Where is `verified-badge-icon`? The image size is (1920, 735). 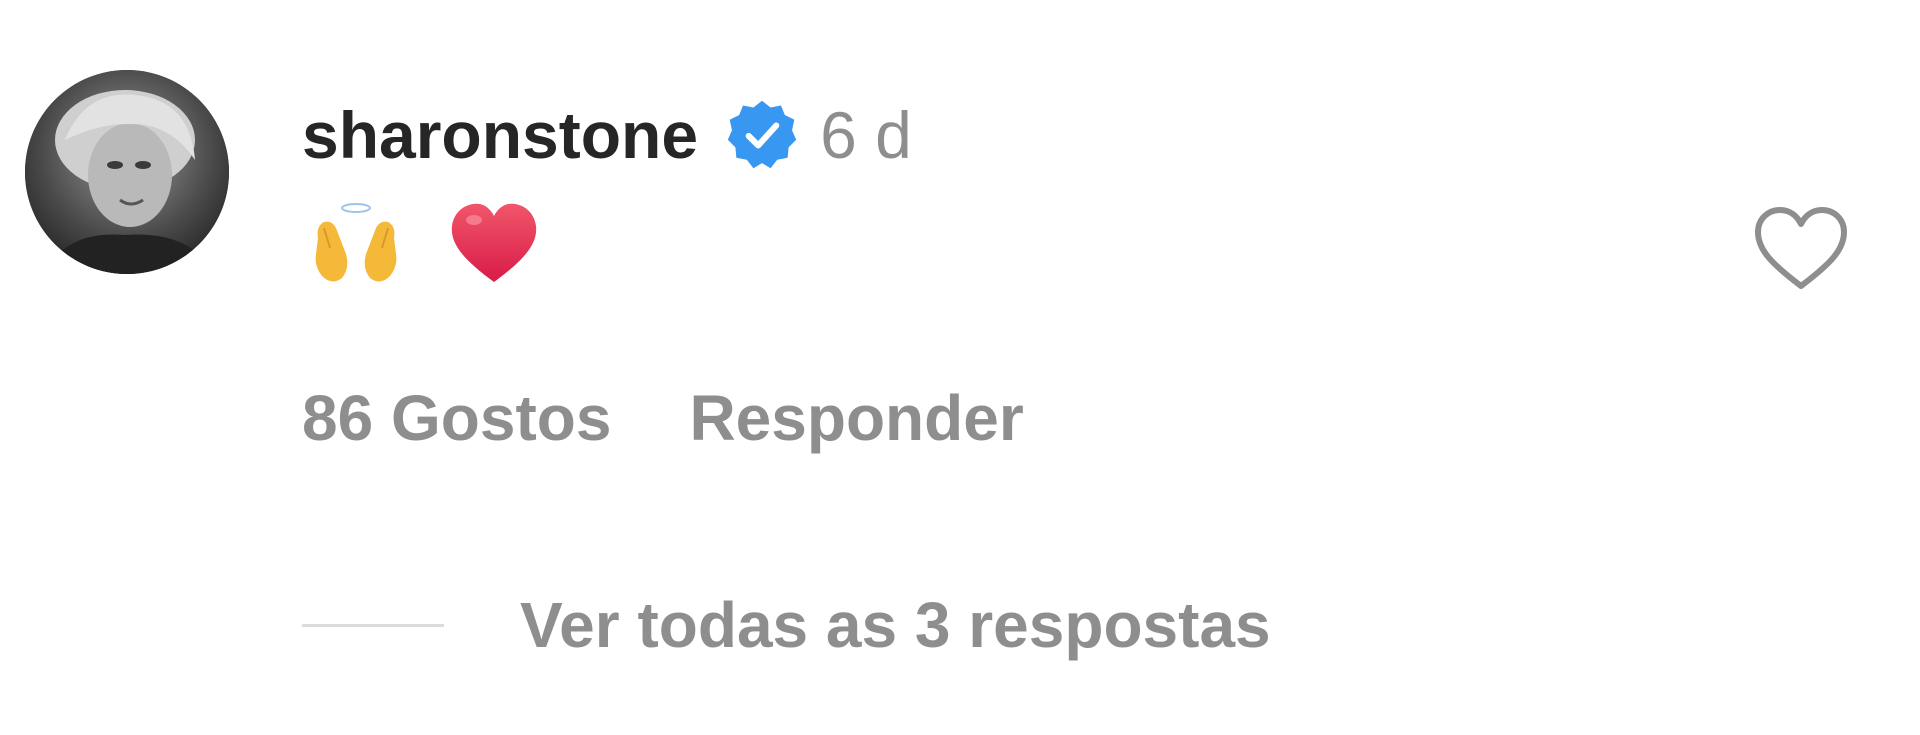 verified-badge-icon is located at coordinates (762, 135).